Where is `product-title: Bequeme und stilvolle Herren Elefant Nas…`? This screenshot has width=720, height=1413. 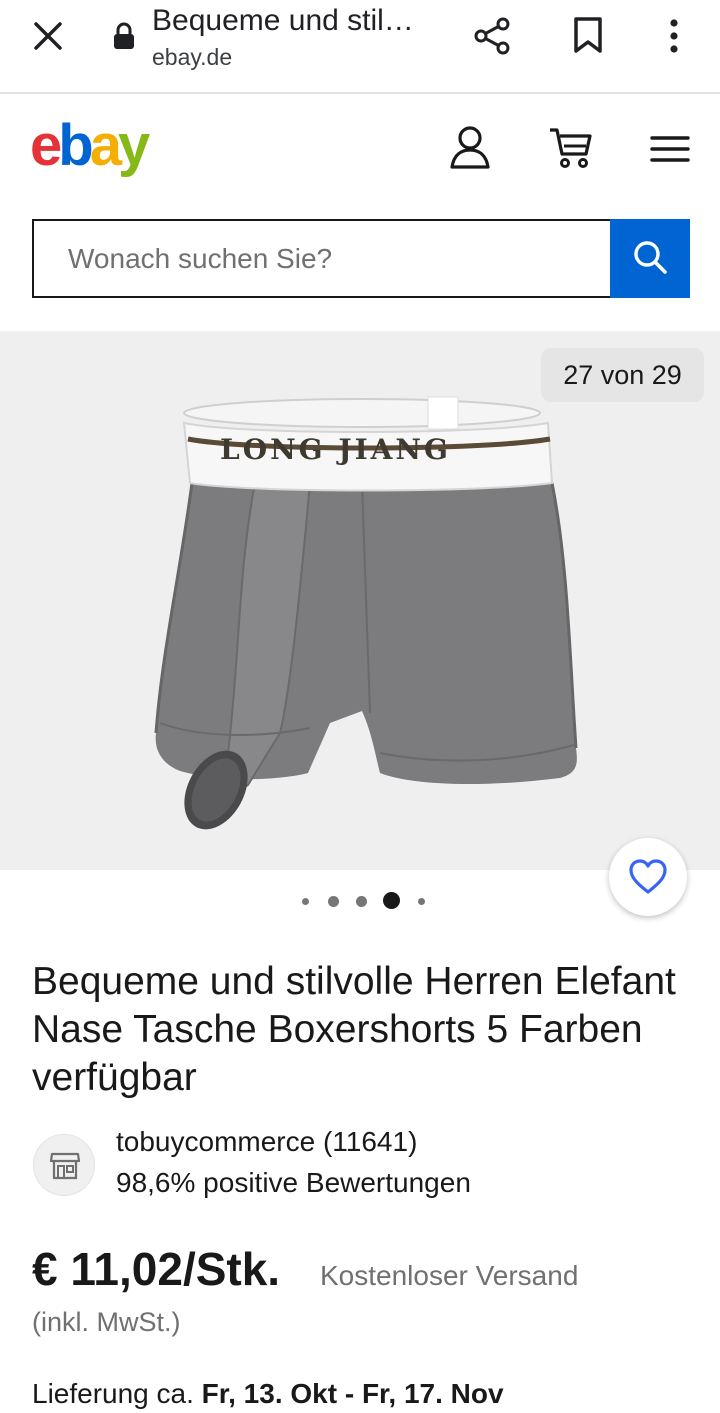 product-title: Bequeme und stilvolle Herren Elefant Nas… is located at coordinates (354, 1029).